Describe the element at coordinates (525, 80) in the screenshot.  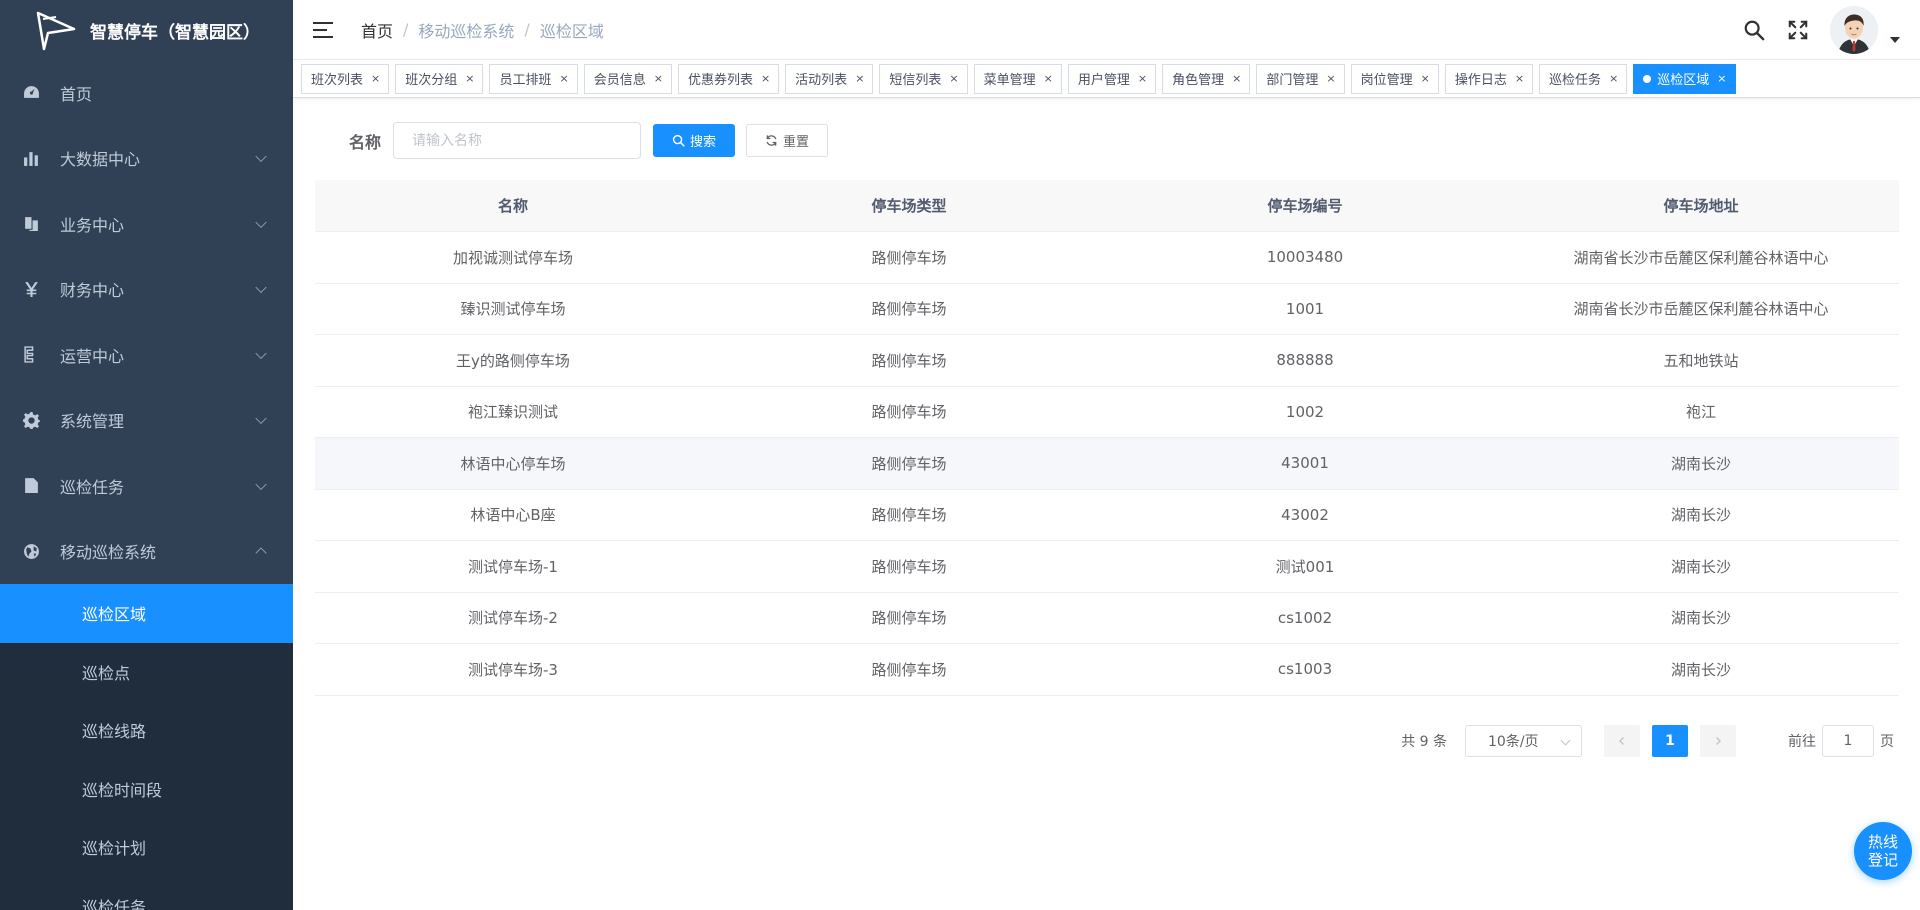
I see `tag-label: 员工排班` at that location.